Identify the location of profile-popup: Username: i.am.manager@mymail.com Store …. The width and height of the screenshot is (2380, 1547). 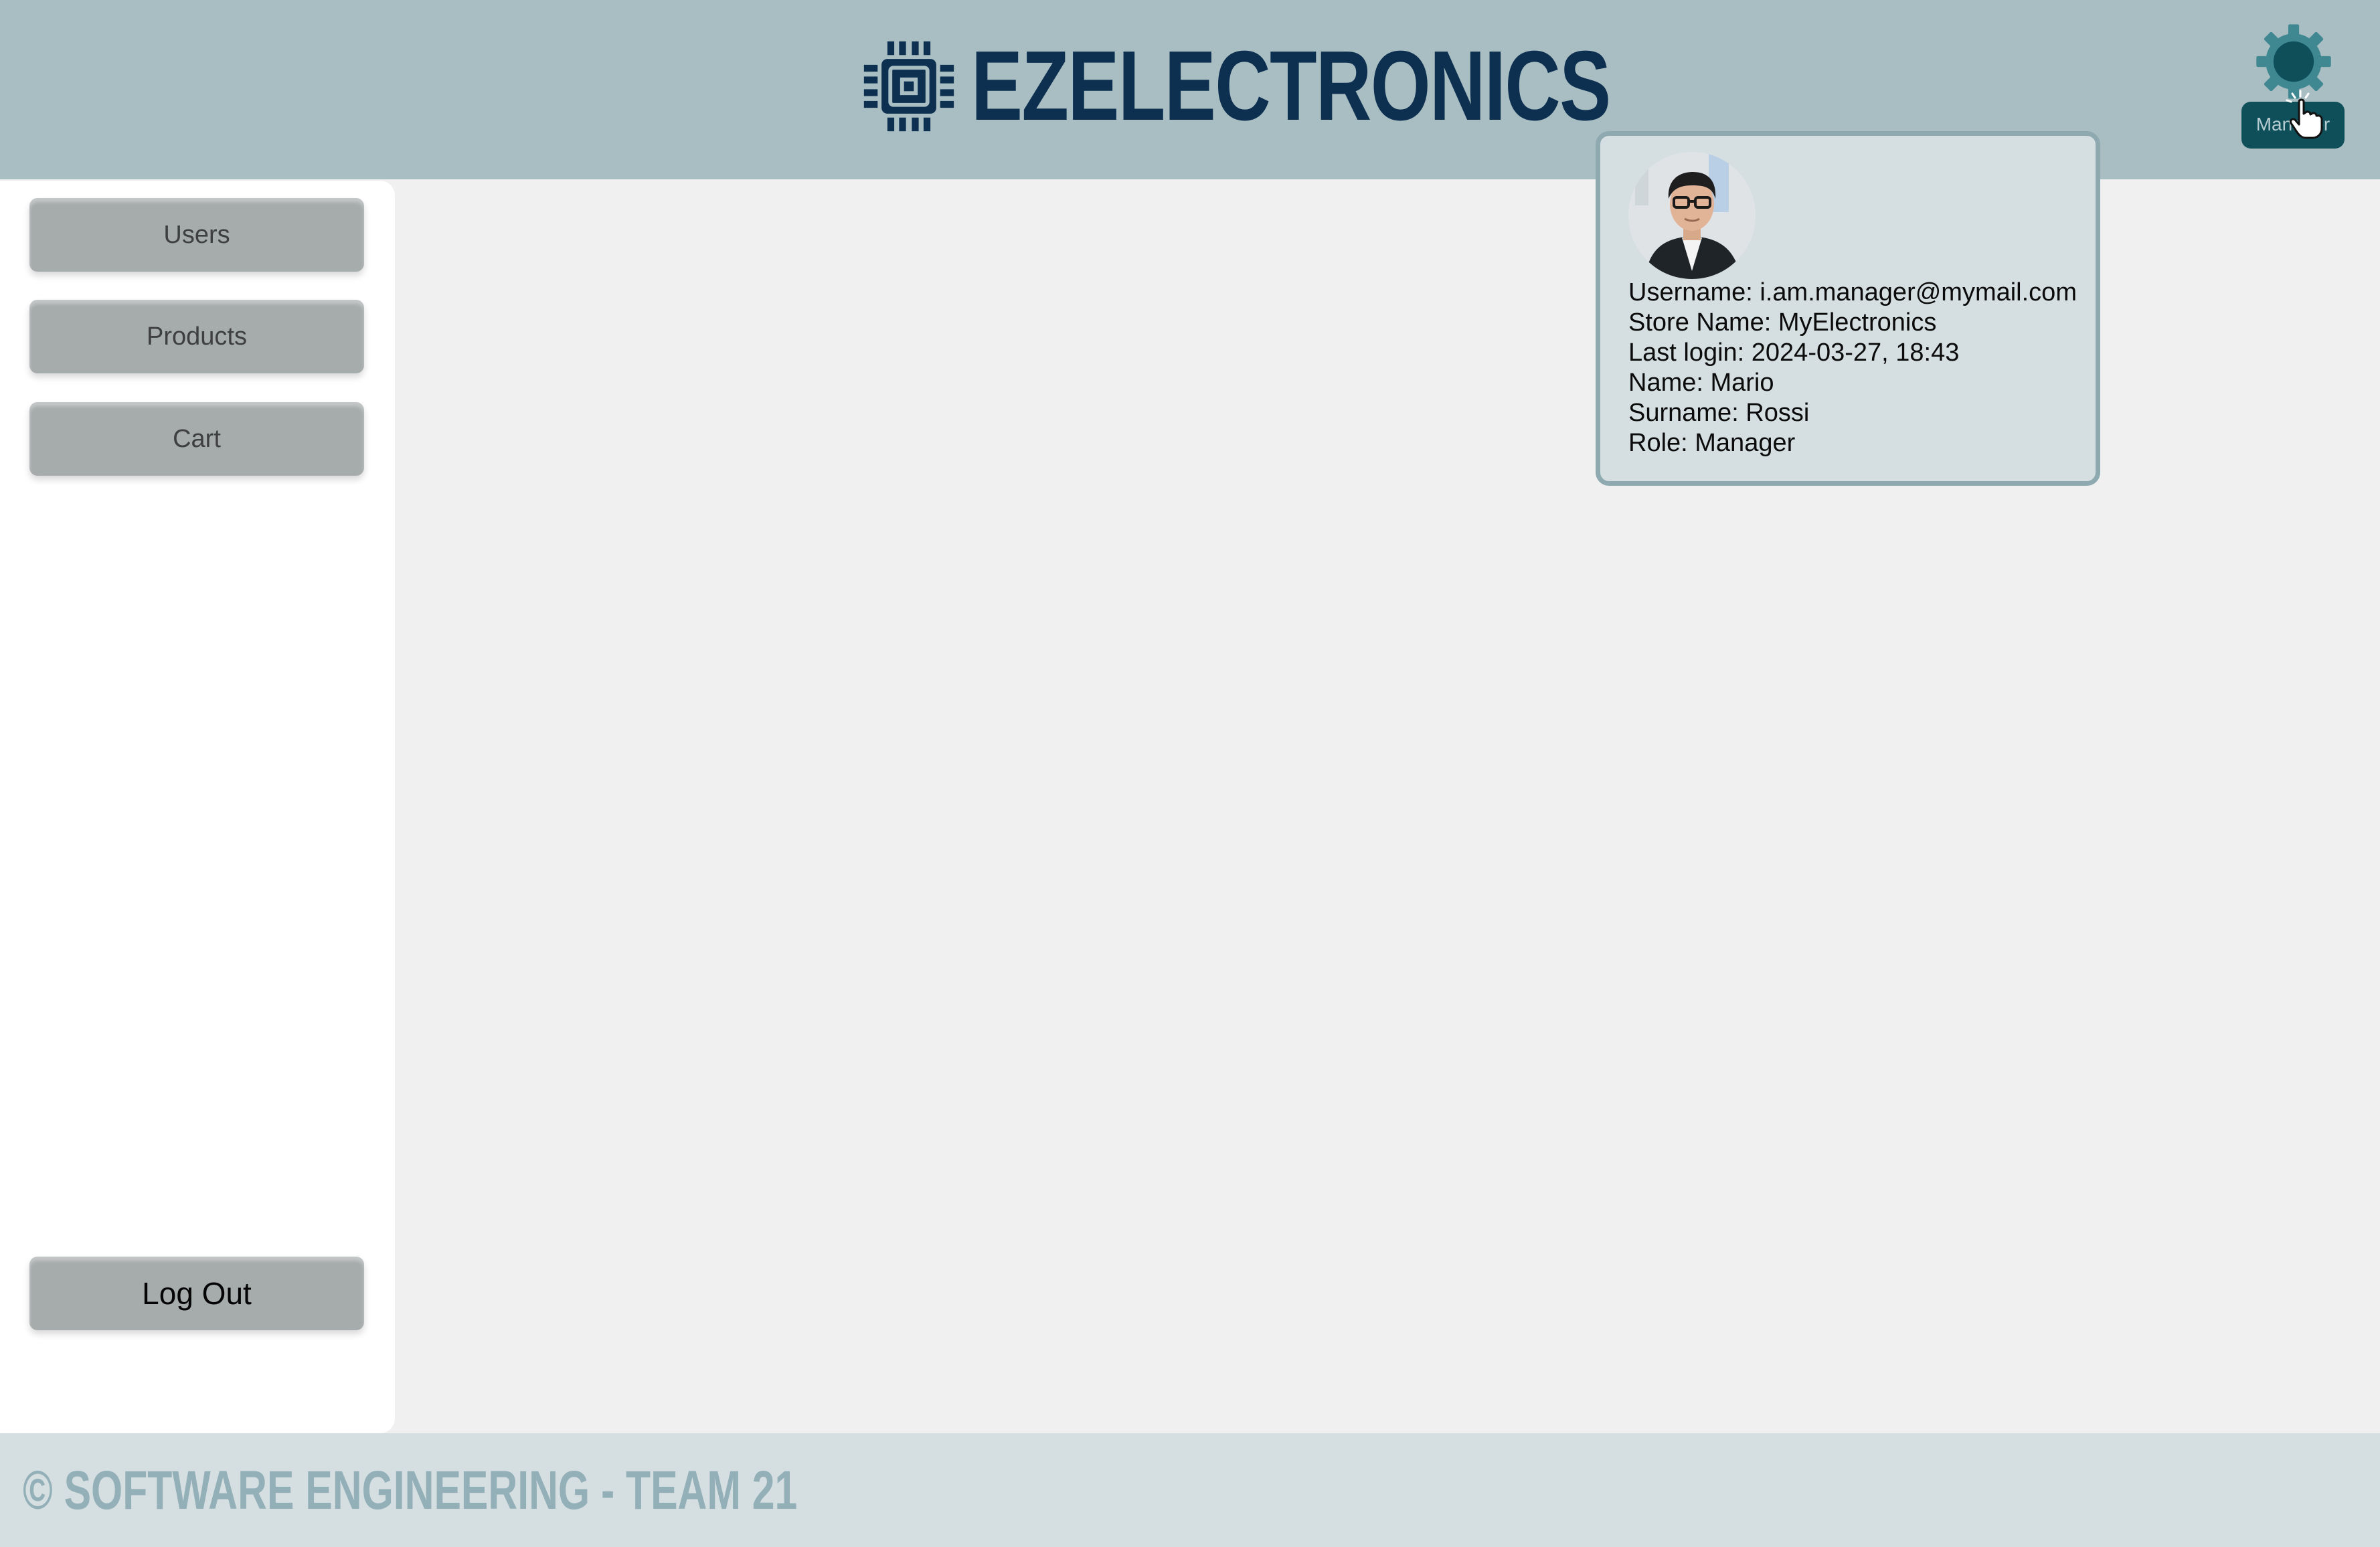
(1848, 308).